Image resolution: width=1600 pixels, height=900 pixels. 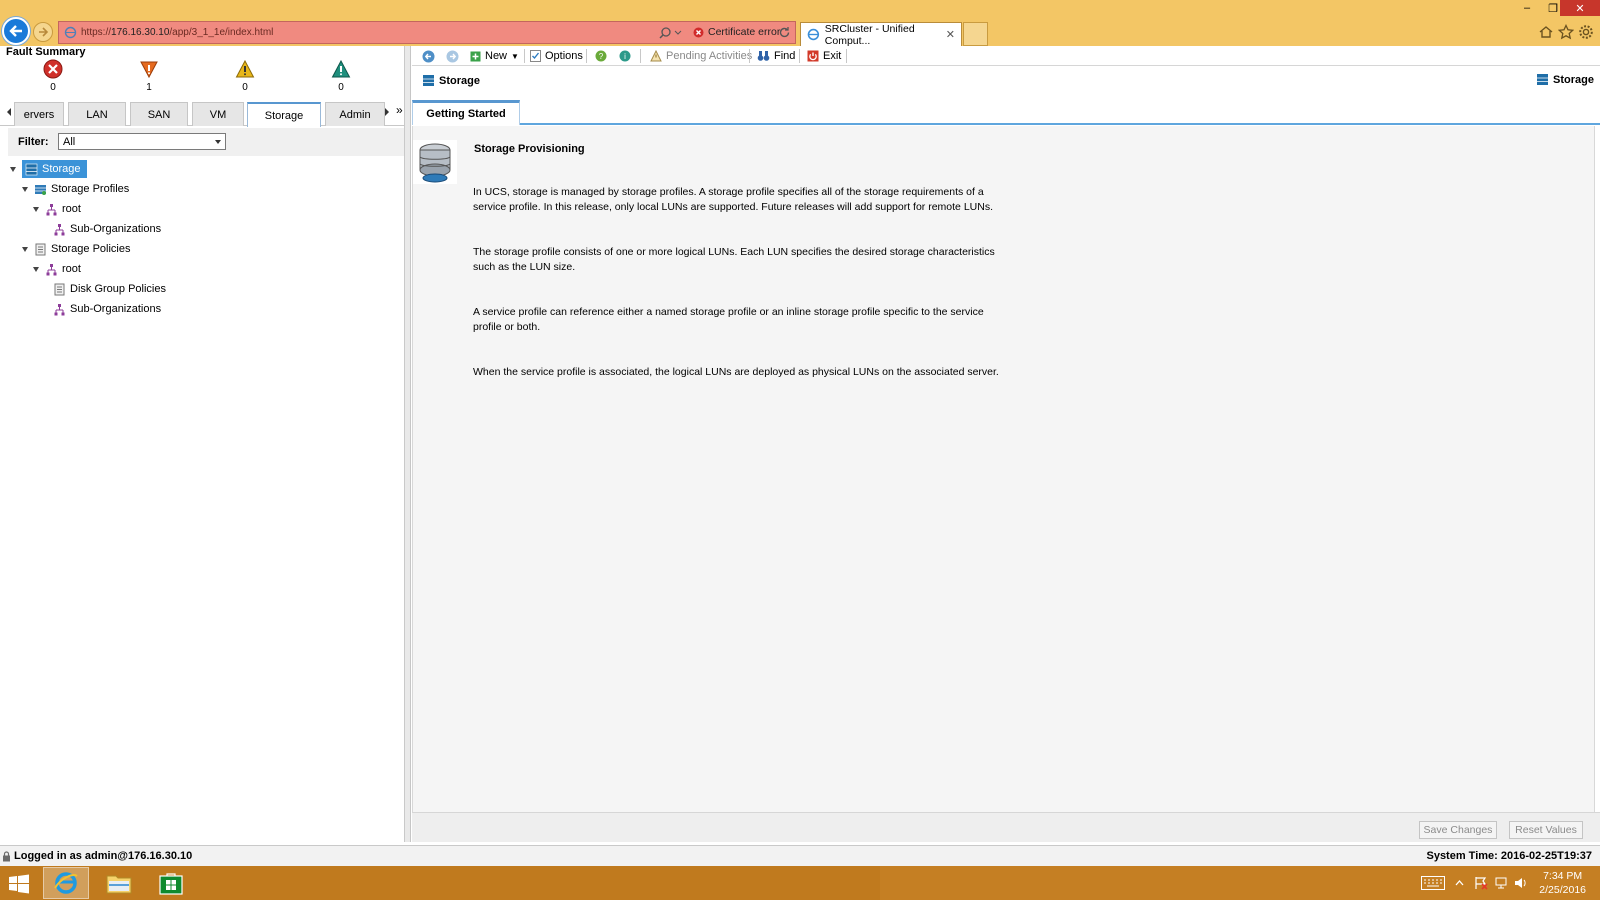 I want to click on options-button: Options, so click(x=556, y=56).